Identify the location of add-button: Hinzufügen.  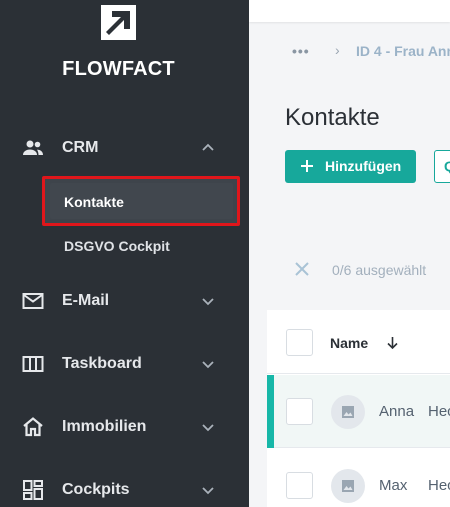
(350, 166).